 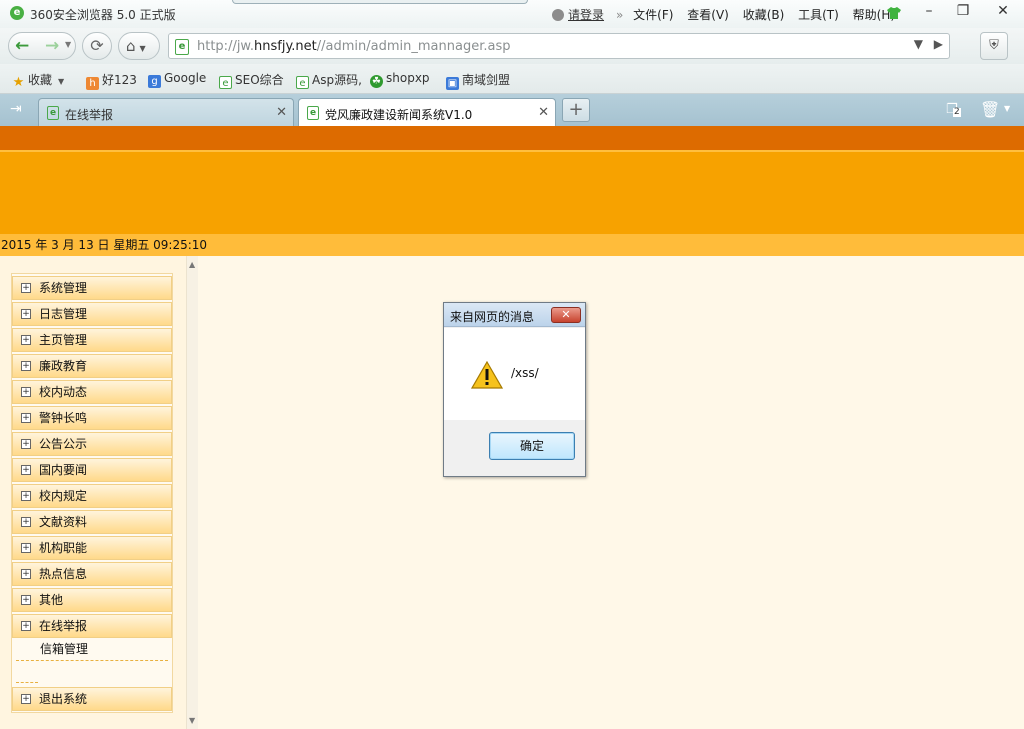 What do you see at coordinates (92, 392) in the screenshot?
I see `menu-campus-news: + 校内动态` at bounding box center [92, 392].